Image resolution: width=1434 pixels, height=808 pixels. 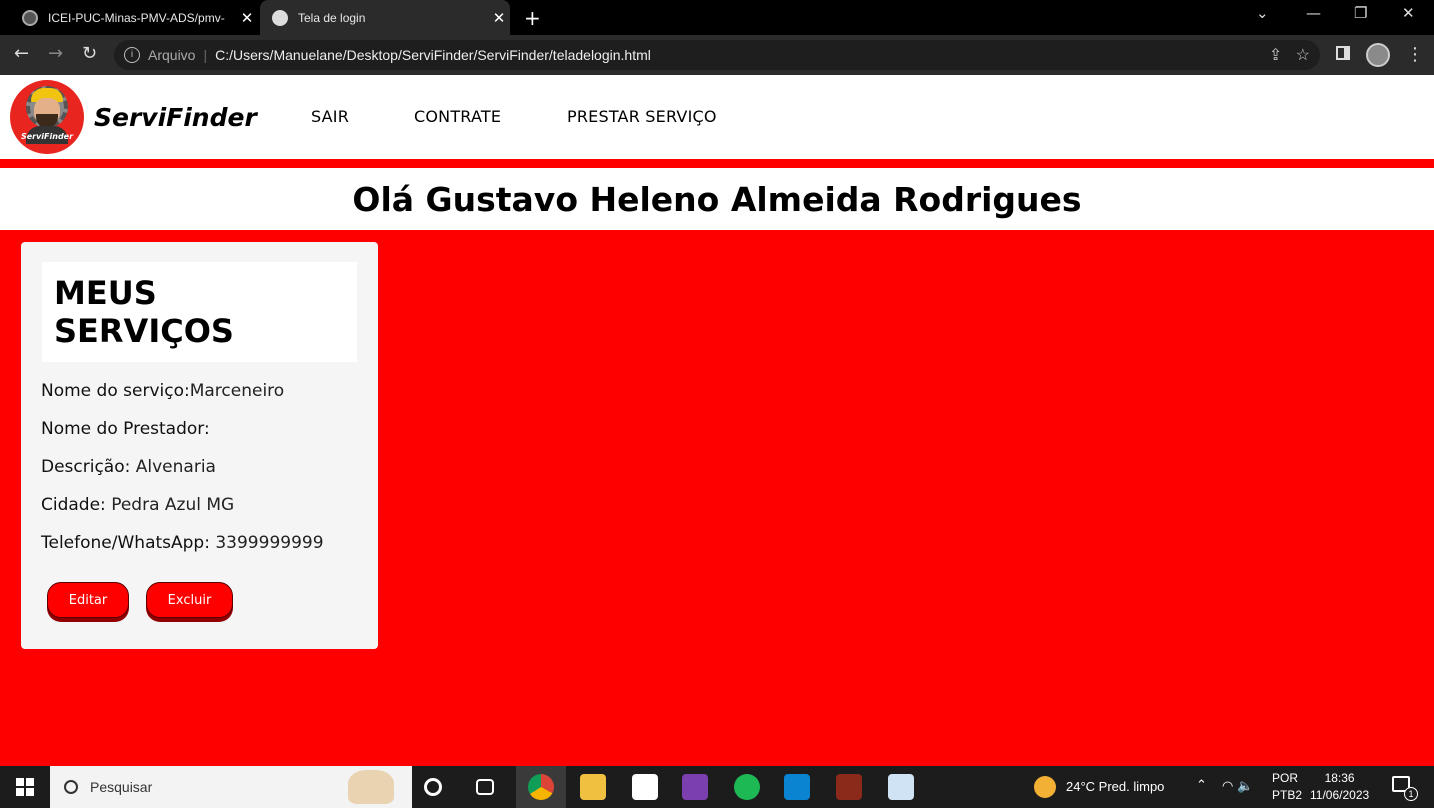 I want to click on spotify-icon, so click(x=747, y=787).